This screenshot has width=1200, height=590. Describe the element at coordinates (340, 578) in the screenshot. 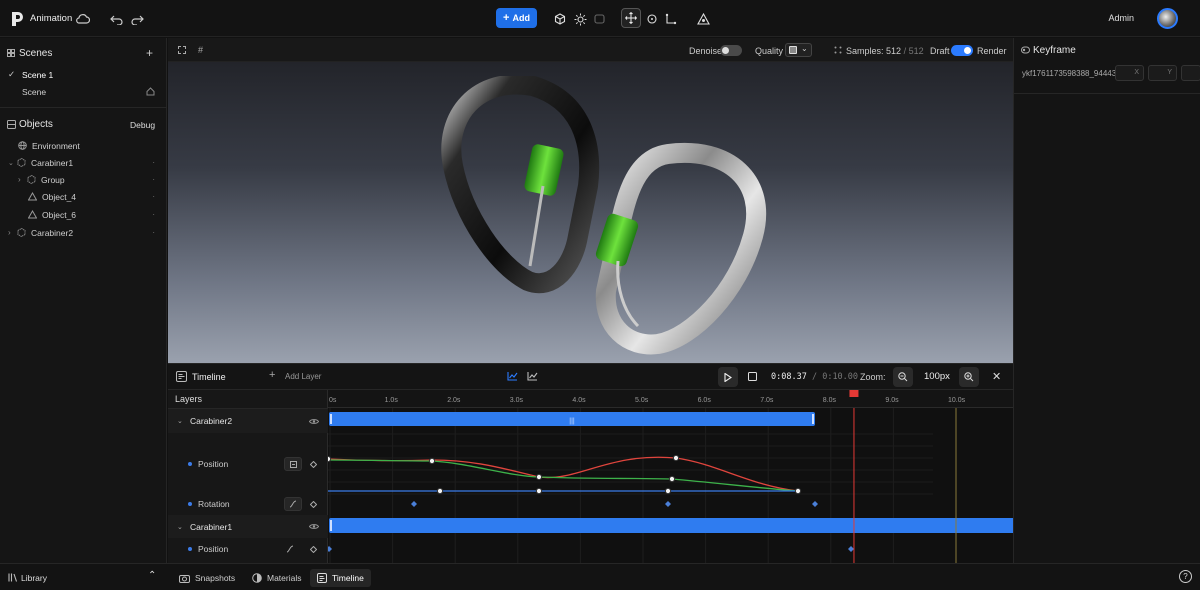

I see `tab-timeline: Timeline` at that location.